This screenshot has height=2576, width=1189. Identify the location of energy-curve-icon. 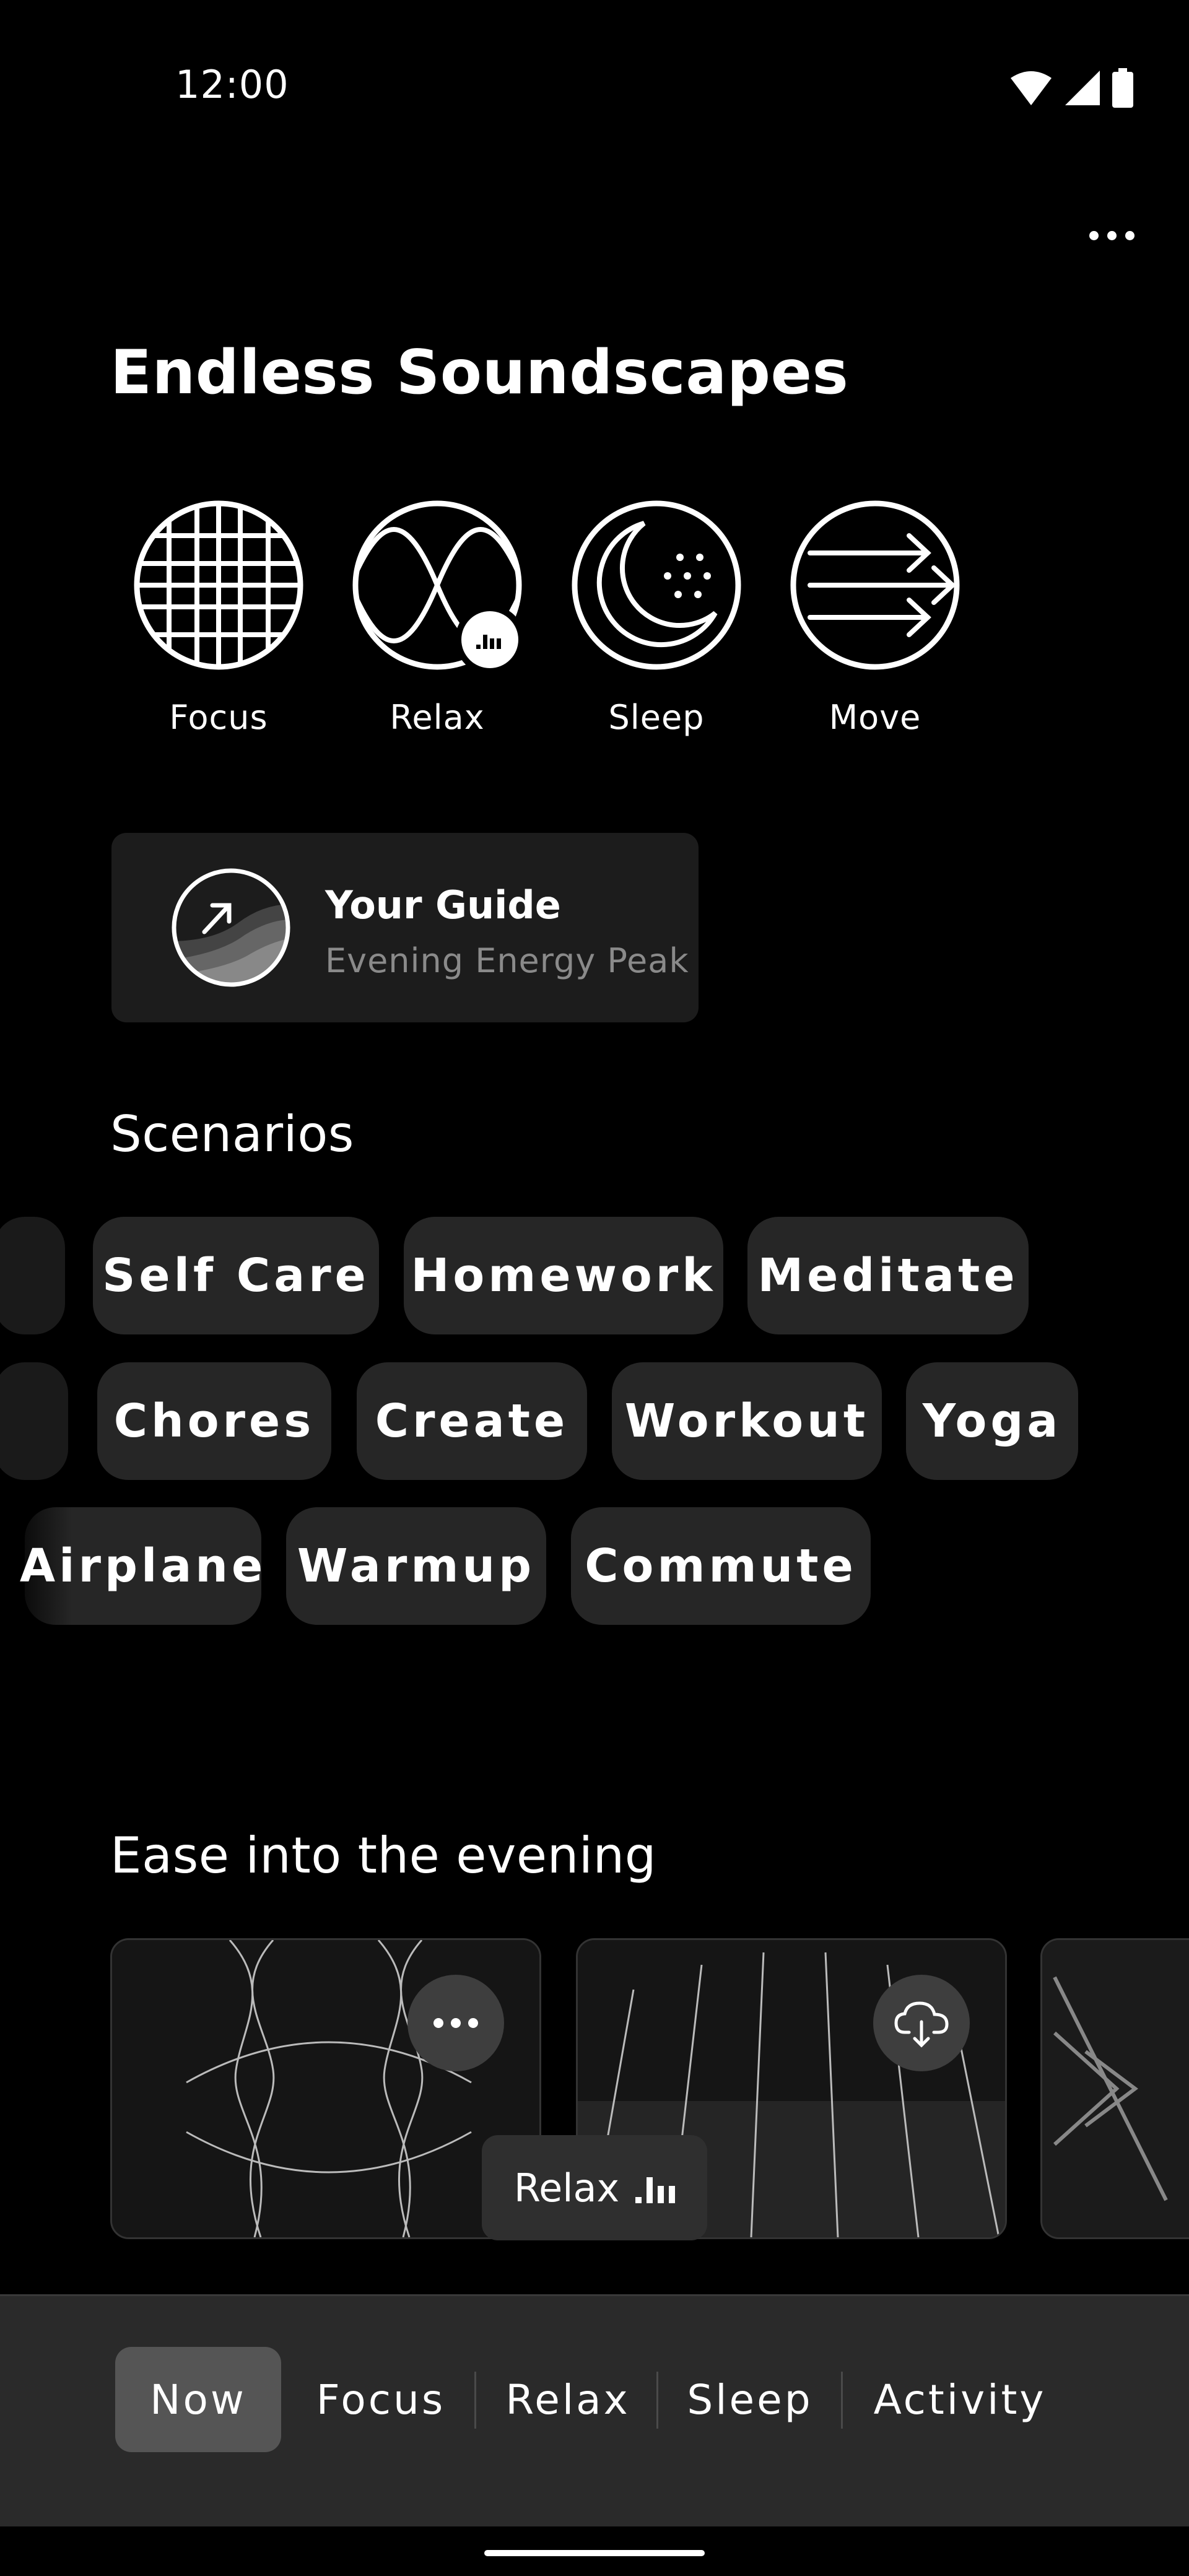
(231, 927).